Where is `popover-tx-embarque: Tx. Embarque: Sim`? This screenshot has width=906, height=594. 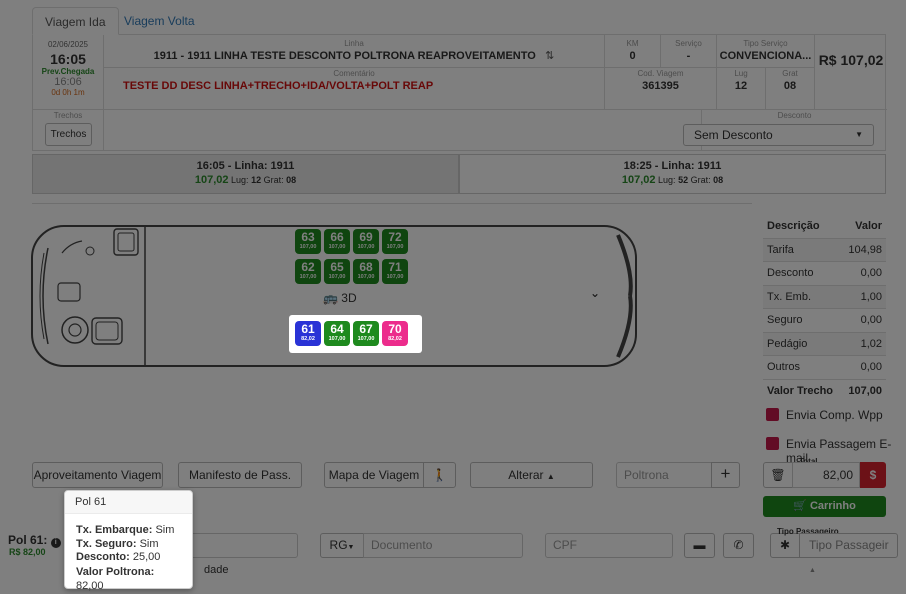 popover-tx-embarque: Tx. Embarque: Sim is located at coordinates (125, 530).